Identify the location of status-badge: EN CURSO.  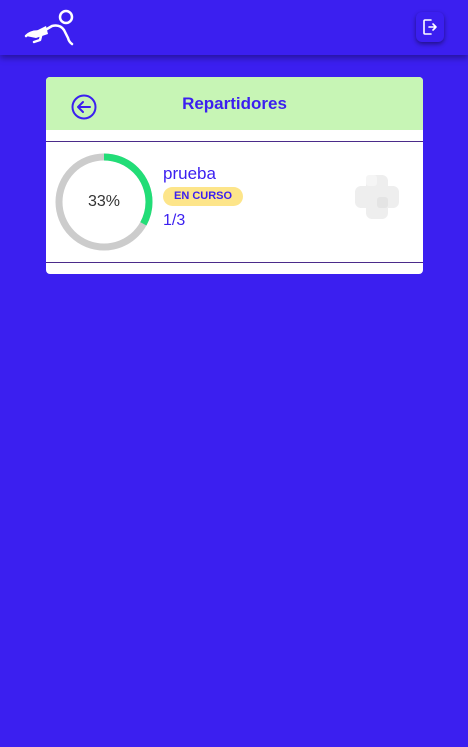
(203, 196).